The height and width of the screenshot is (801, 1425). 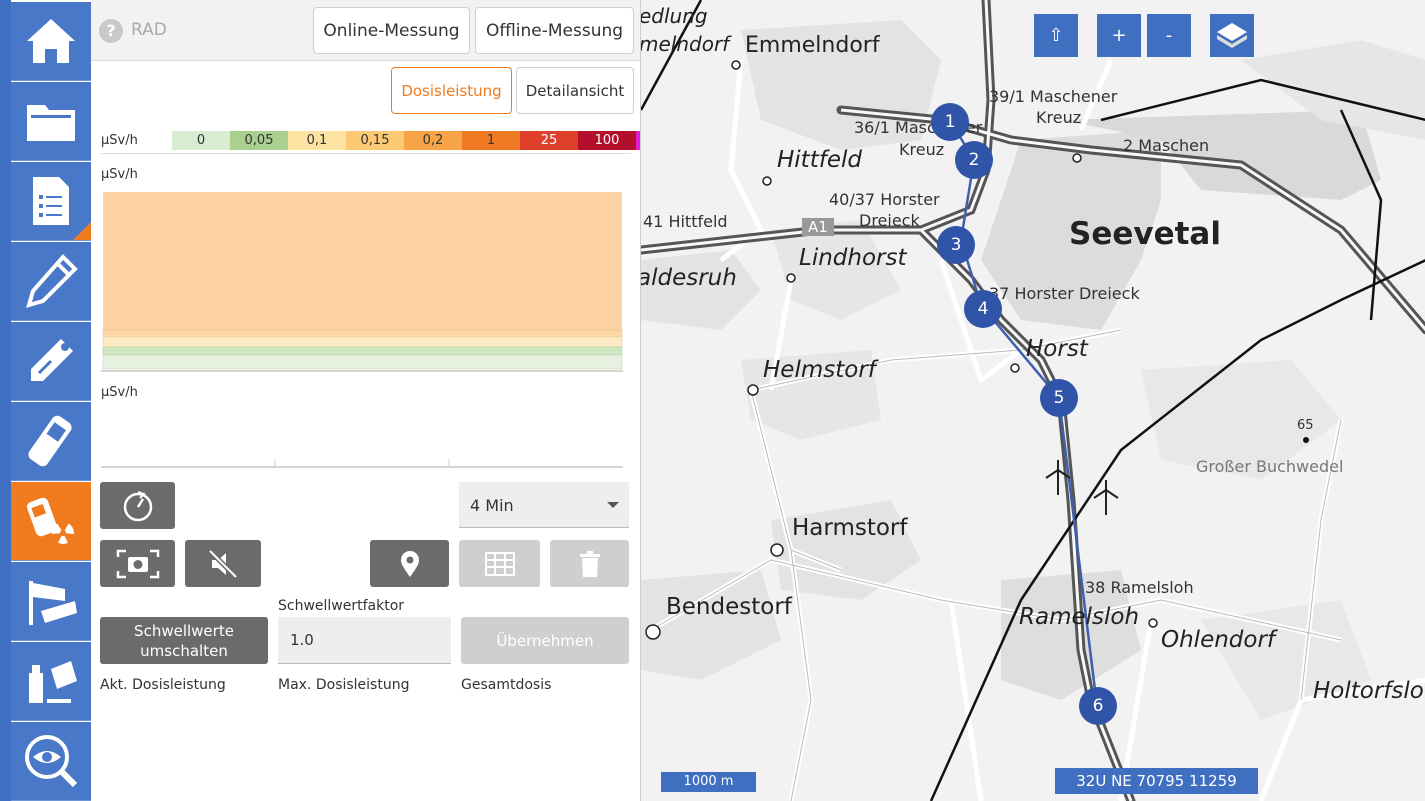 I want to click on probe-icon, so click(x=52, y=360).